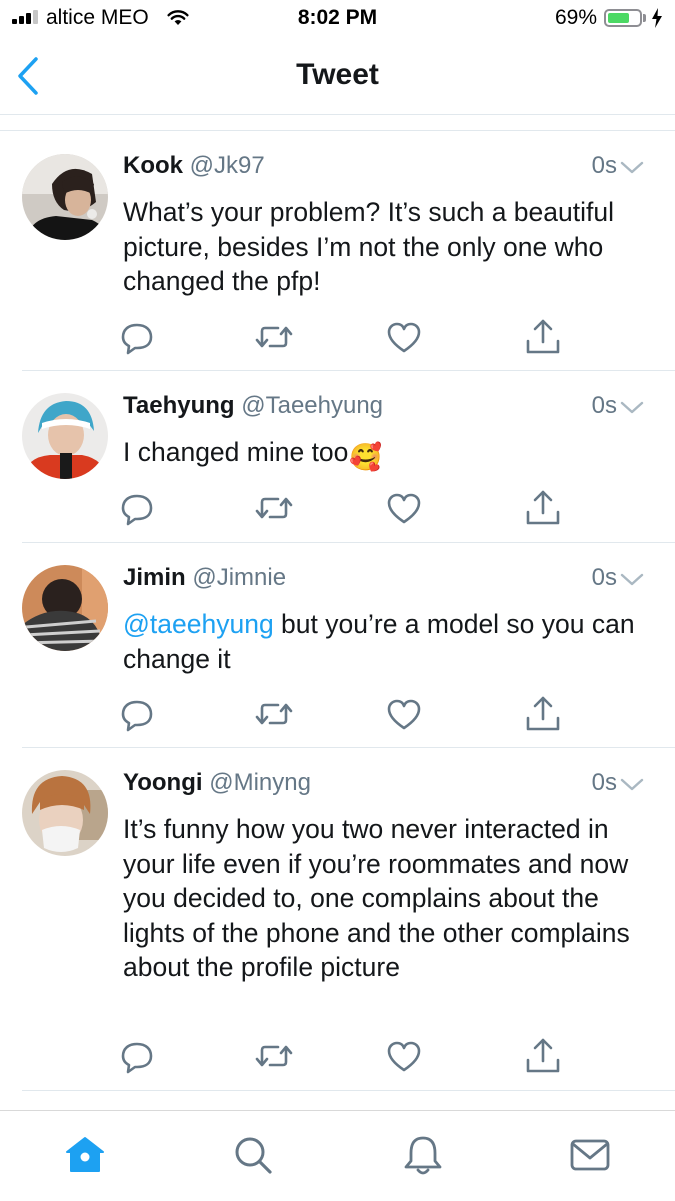 Image resolution: width=675 pixels, height=1201 pixels. What do you see at coordinates (590, 1155) in the screenshot?
I see `messages-icon` at bounding box center [590, 1155].